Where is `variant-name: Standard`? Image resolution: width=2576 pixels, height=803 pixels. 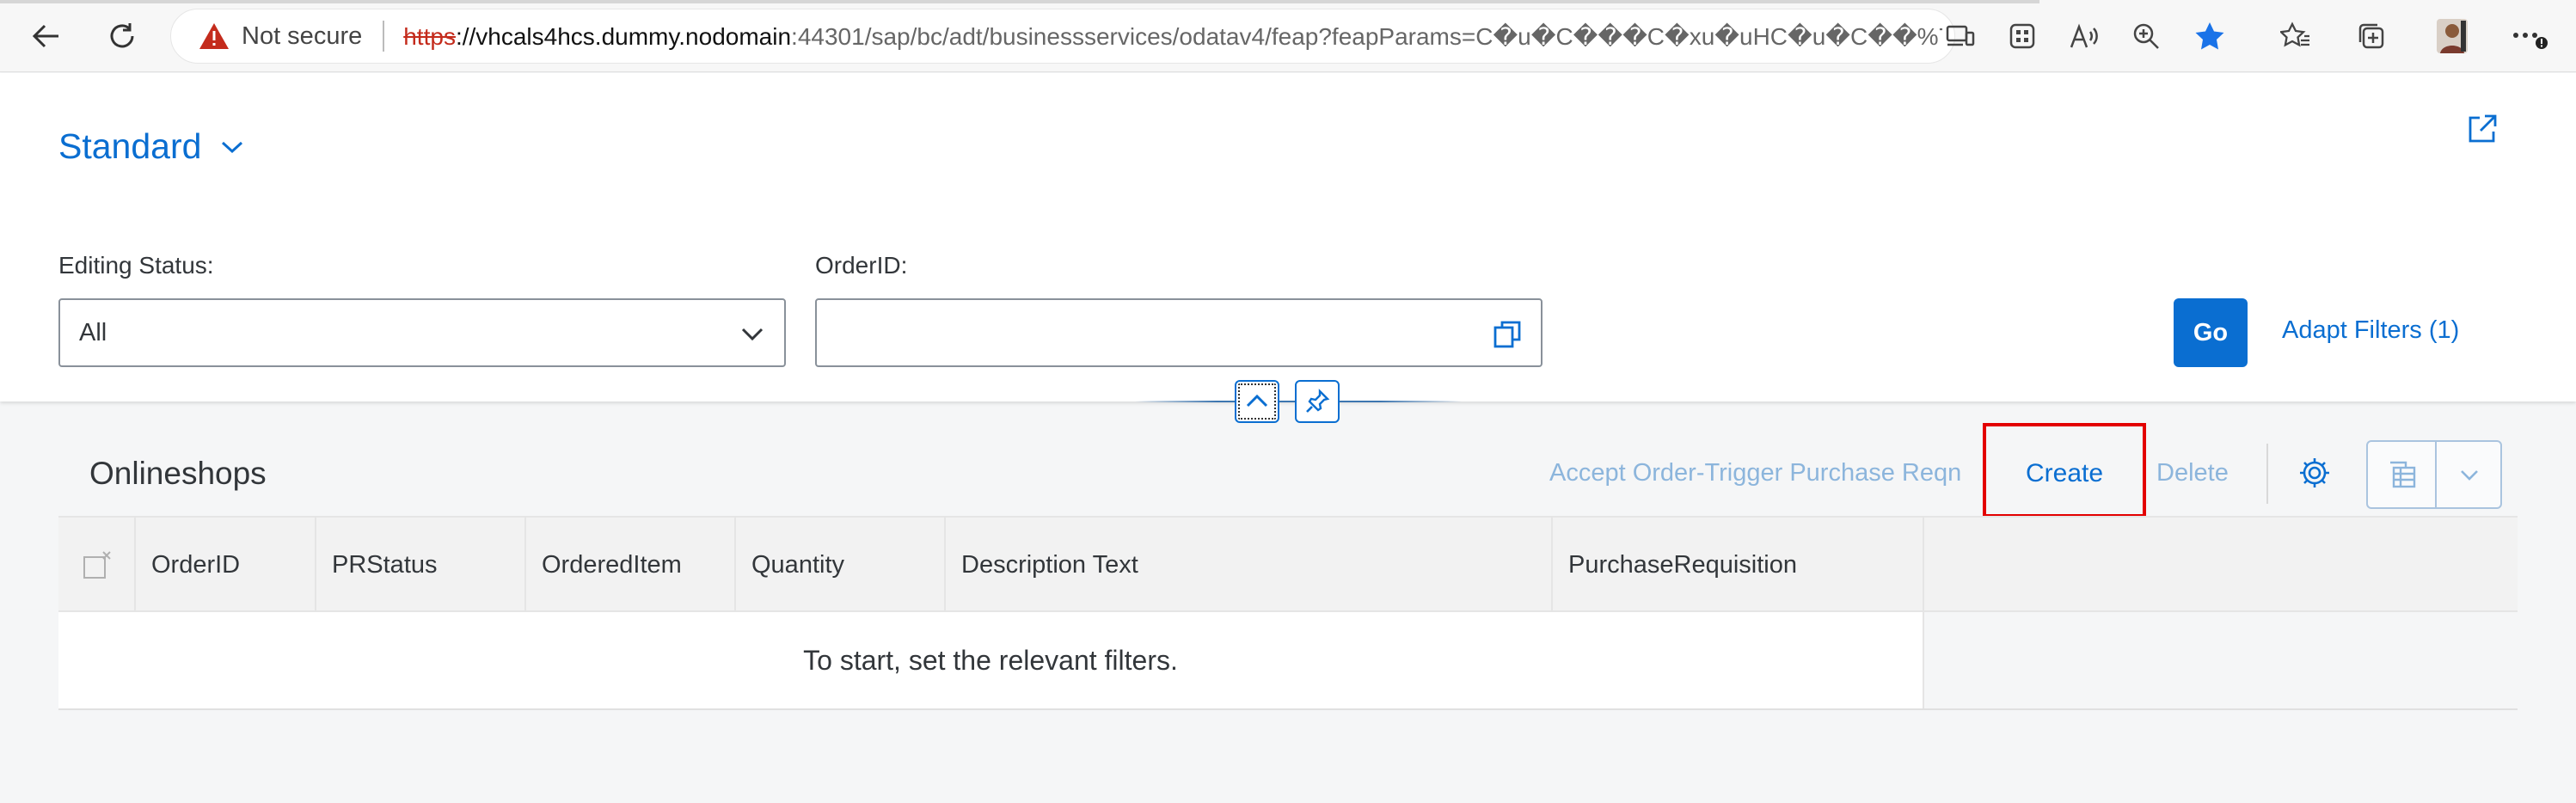
variant-name: Standard is located at coordinates (130, 146).